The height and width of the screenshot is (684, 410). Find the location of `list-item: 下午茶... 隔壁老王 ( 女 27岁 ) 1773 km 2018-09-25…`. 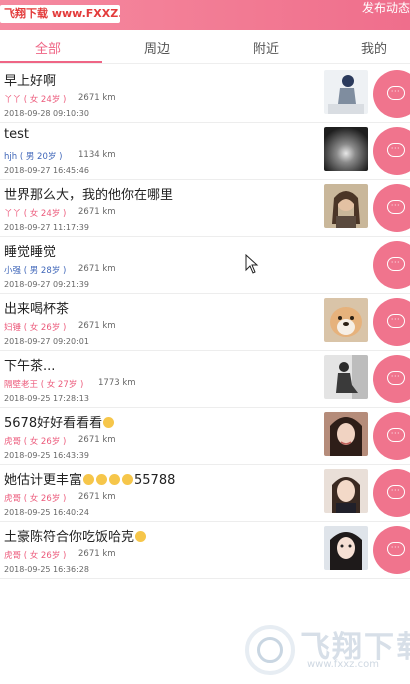

list-item: 下午茶... 隔壁老王 ( 女 27岁 ) 1773 km 2018-09-25… is located at coordinates (205, 379).